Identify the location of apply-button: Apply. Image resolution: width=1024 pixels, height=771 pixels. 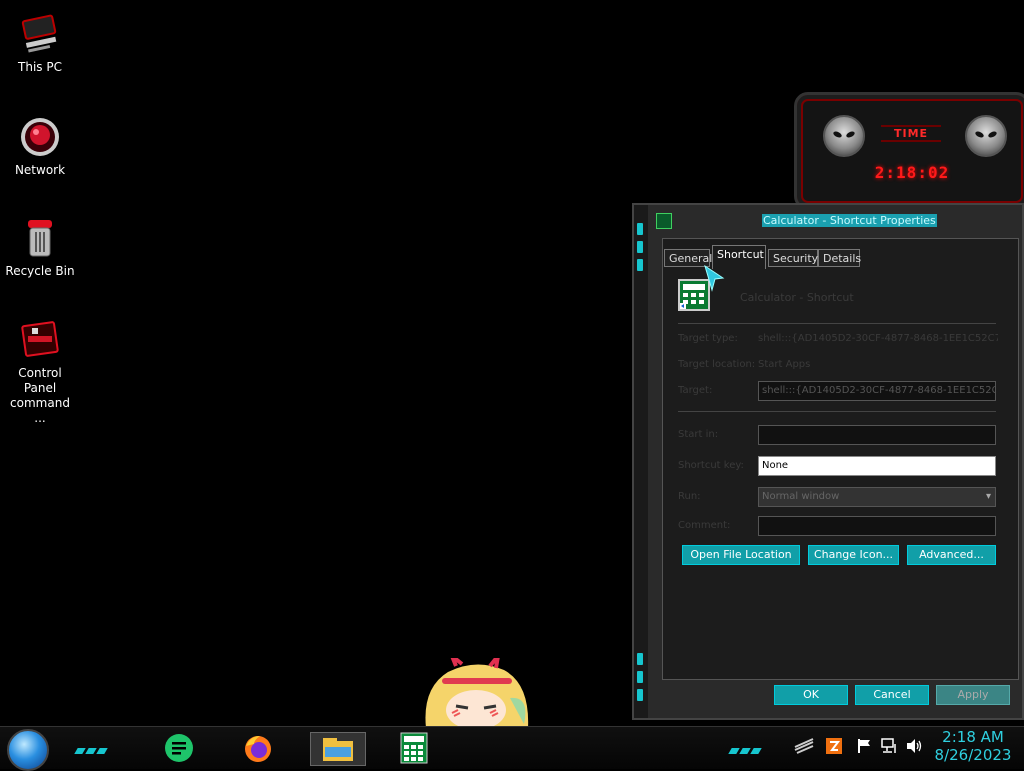
(973, 695).